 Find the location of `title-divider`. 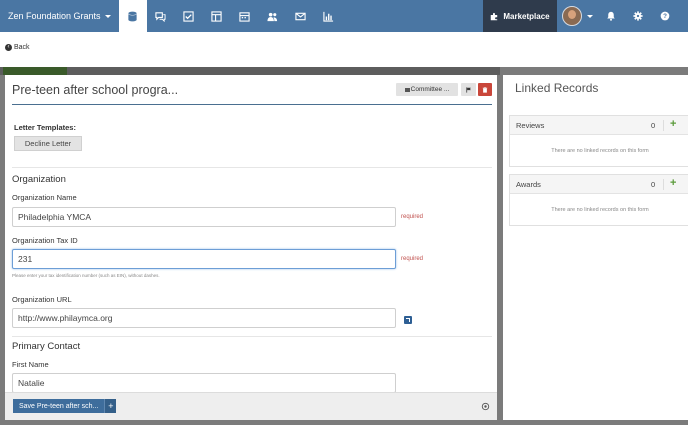

title-divider is located at coordinates (252, 104).